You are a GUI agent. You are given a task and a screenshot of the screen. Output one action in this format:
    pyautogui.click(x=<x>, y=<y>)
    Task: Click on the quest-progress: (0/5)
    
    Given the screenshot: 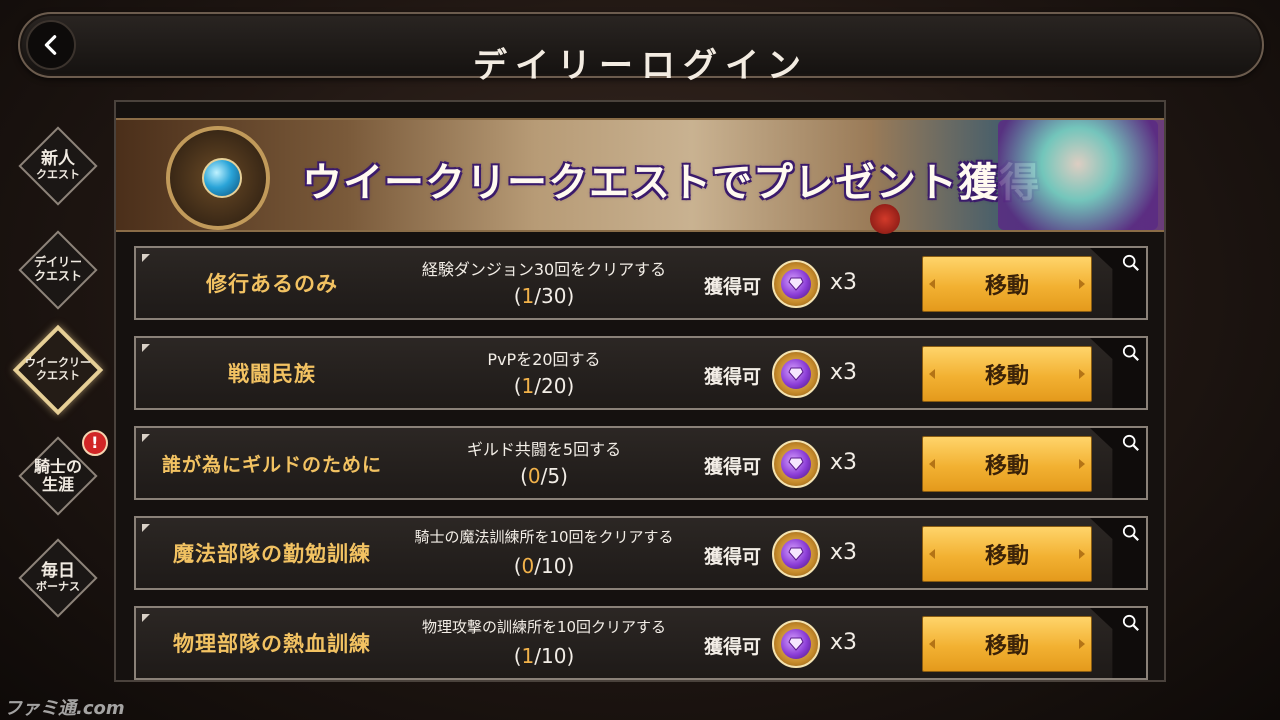 What is the action you would take?
    pyautogui.click(x=544, y=476)
    